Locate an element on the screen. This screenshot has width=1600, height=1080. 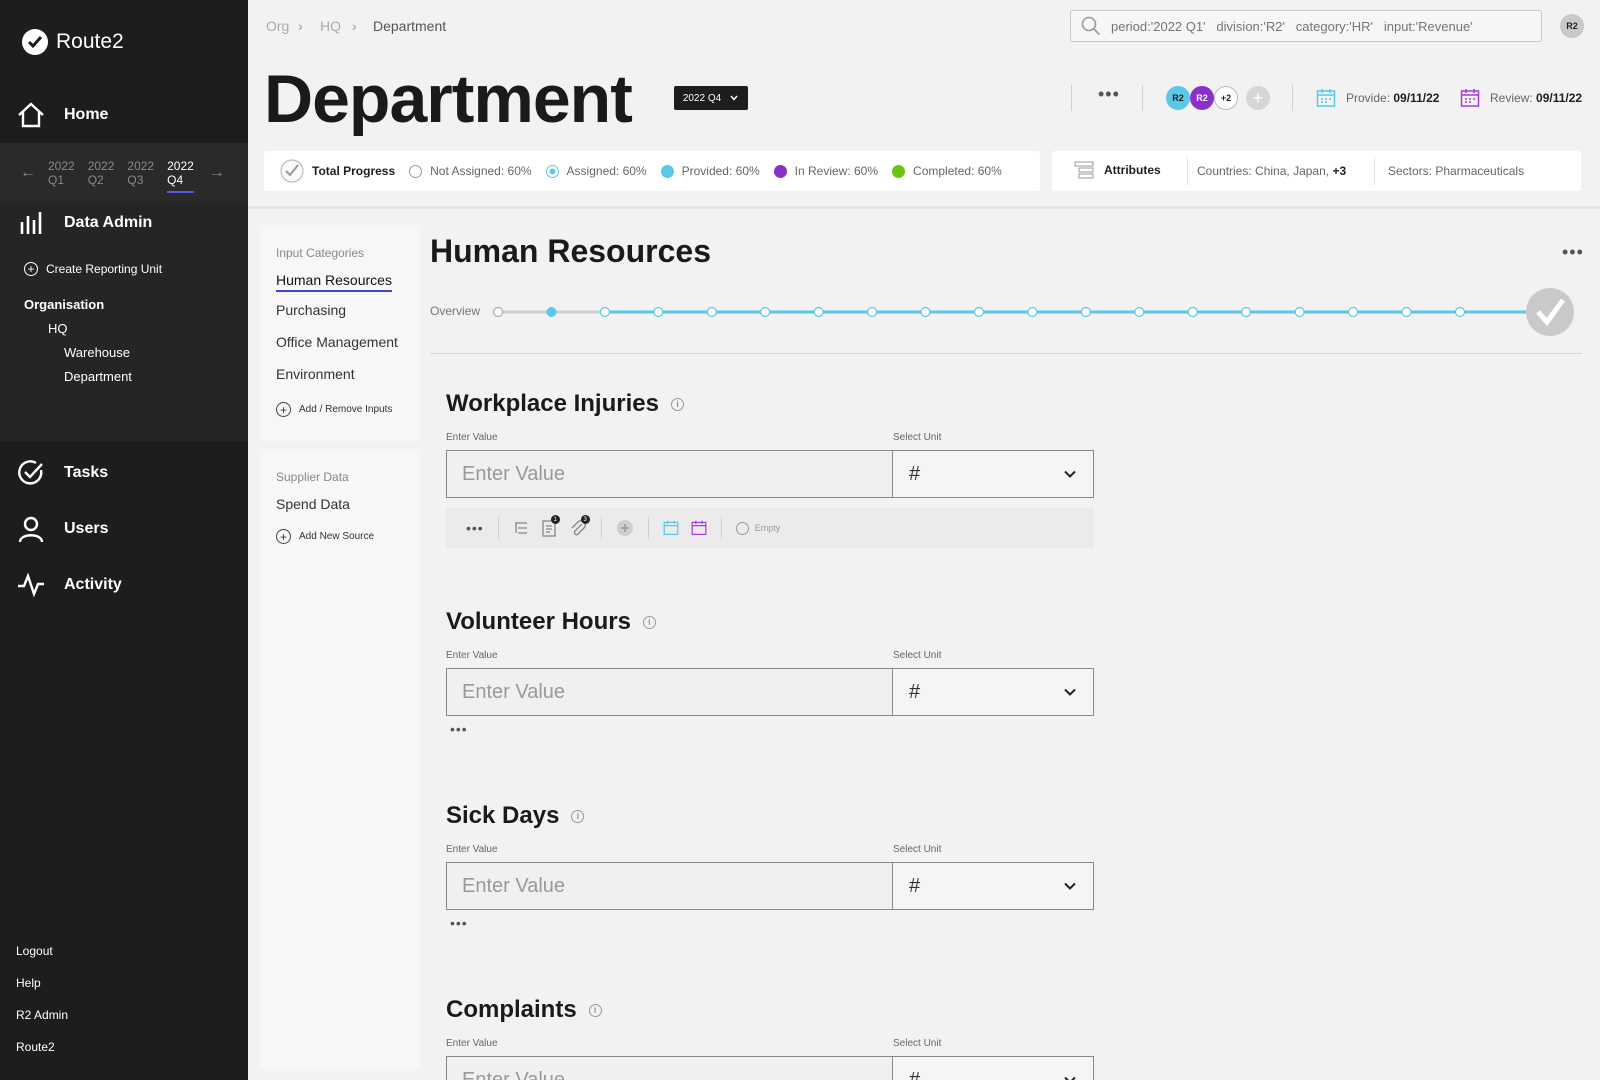
nav-data-admin: Data Admin is located at coordinates (84, 223).